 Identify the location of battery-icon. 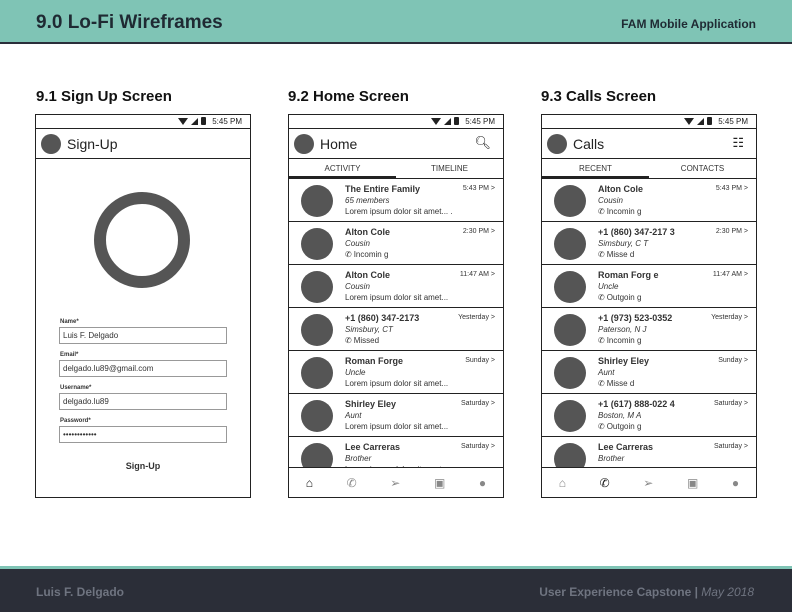
(203, 121).